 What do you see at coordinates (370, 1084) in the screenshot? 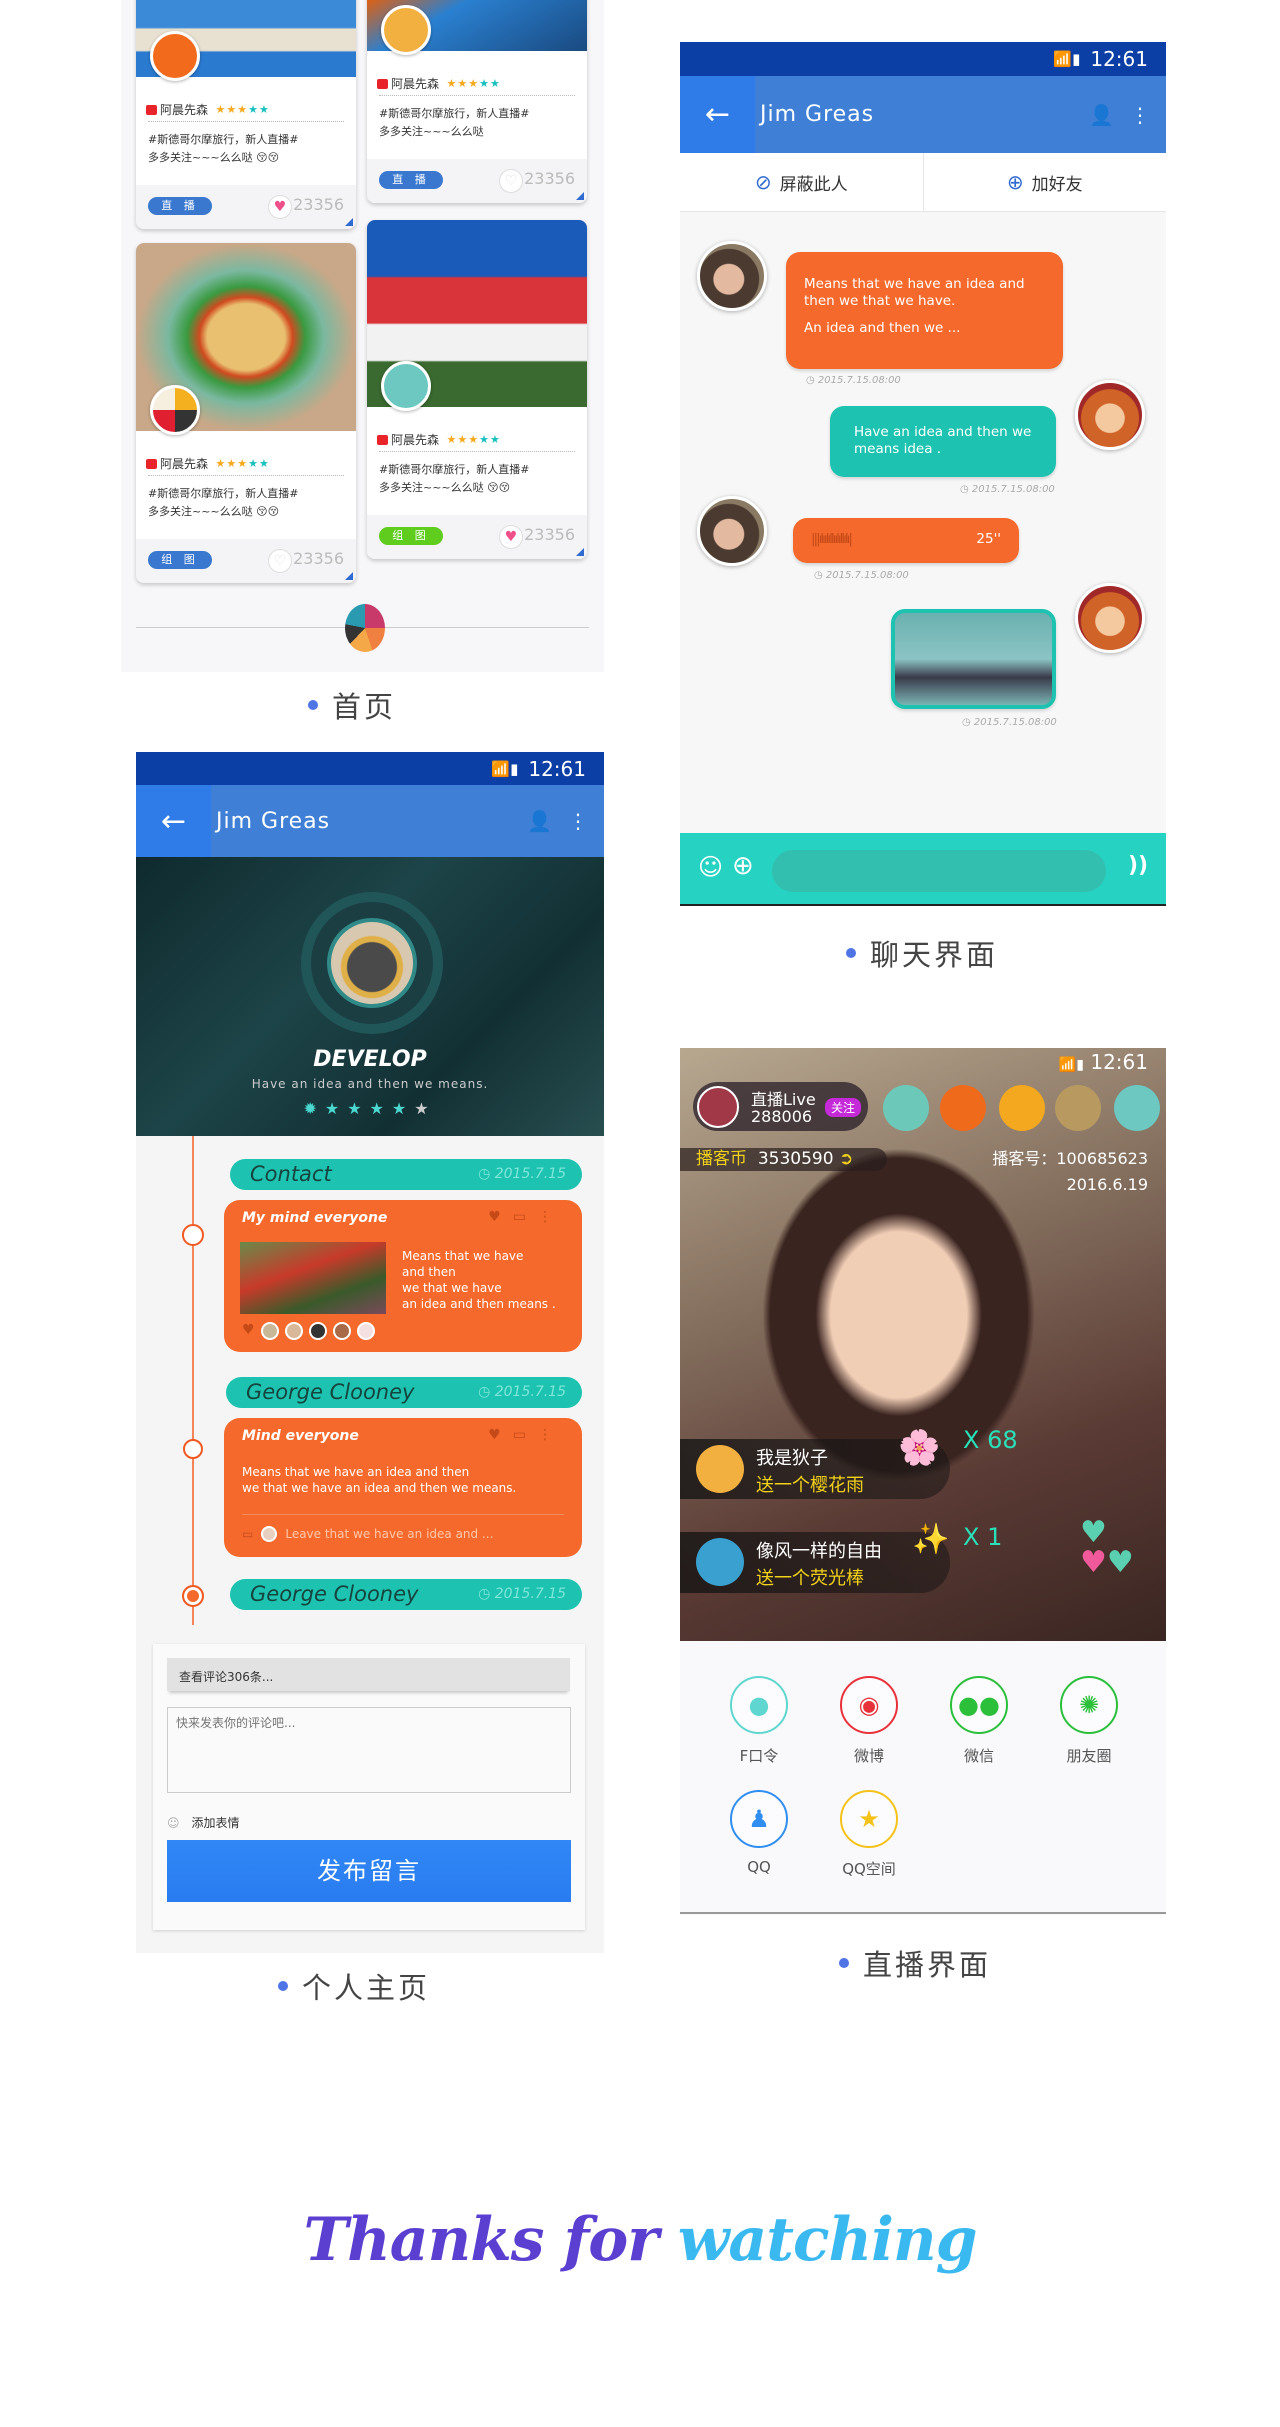
I see `profile-tagline: Have an idea and then we means.` at bounding box center [370, 1084].